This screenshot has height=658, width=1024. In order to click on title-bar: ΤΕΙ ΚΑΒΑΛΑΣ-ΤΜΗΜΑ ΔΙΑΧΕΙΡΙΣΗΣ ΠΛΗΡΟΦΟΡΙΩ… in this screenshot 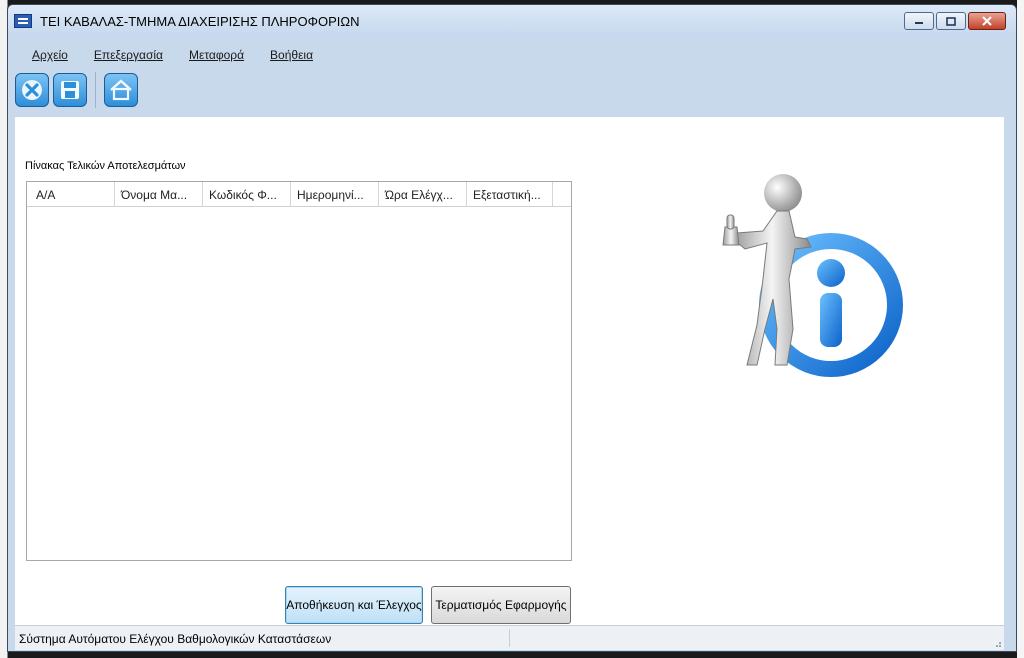, I will do `click(512, 21)`.